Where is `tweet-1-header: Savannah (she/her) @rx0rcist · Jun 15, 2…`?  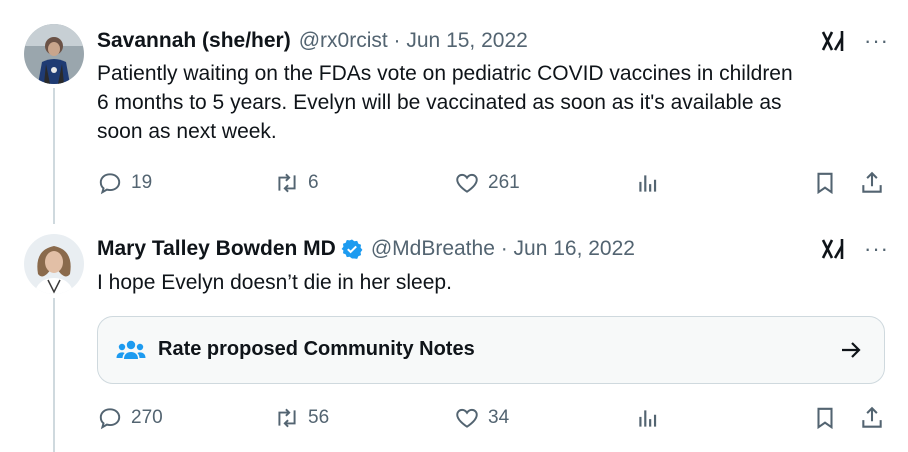 tweet-1-header: Savannah (she/her) @rx0rcist · Jun 15, 2… is located at coordinates (312, 41).